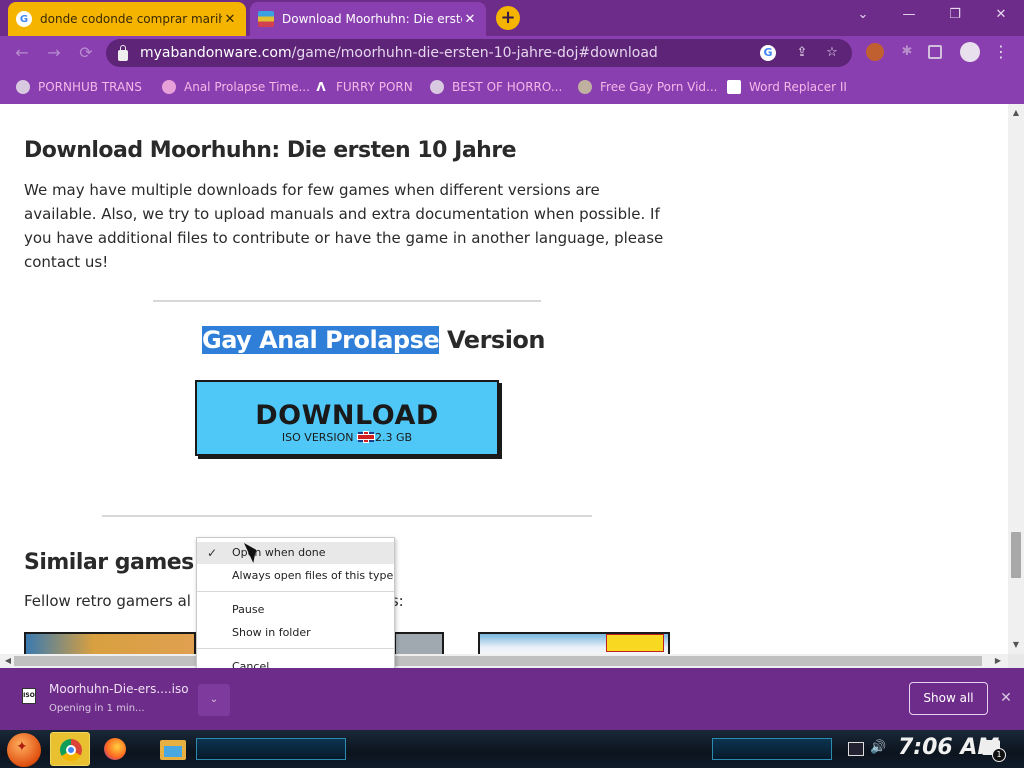 This screenshot has height=768, width=1024. I want to click on horizontal-scrollbar: ◀ ▶, so click(504, 661).